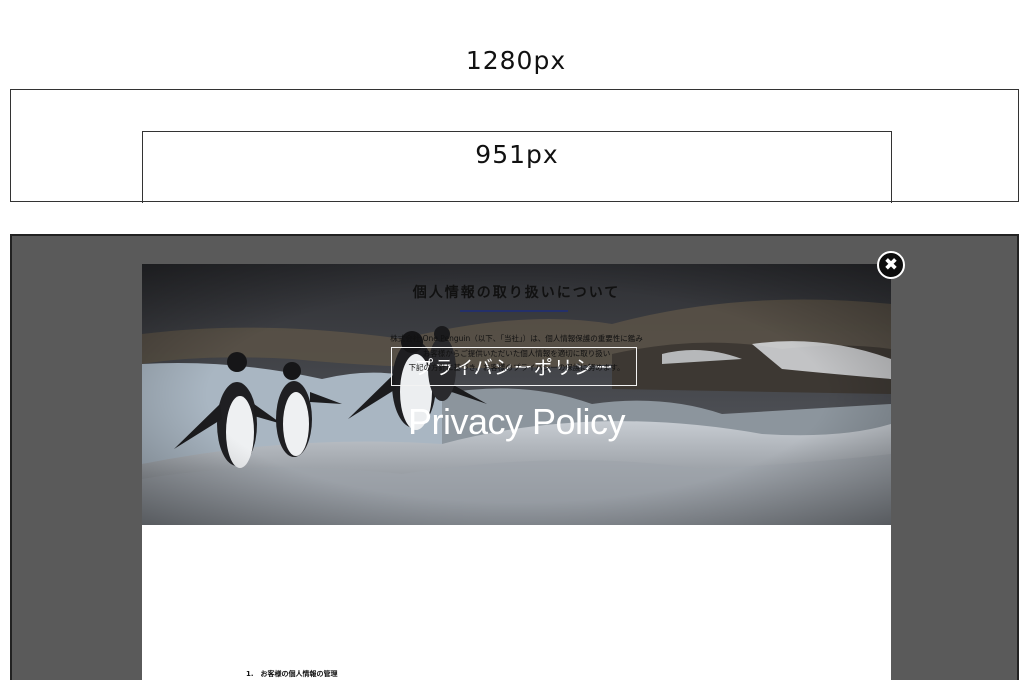 The height and width of the screenshot is (680, 1032). I want to click on intro-line: お客様からご提供いただいた個人情報を適切に取り扱い, so click(516, 353).